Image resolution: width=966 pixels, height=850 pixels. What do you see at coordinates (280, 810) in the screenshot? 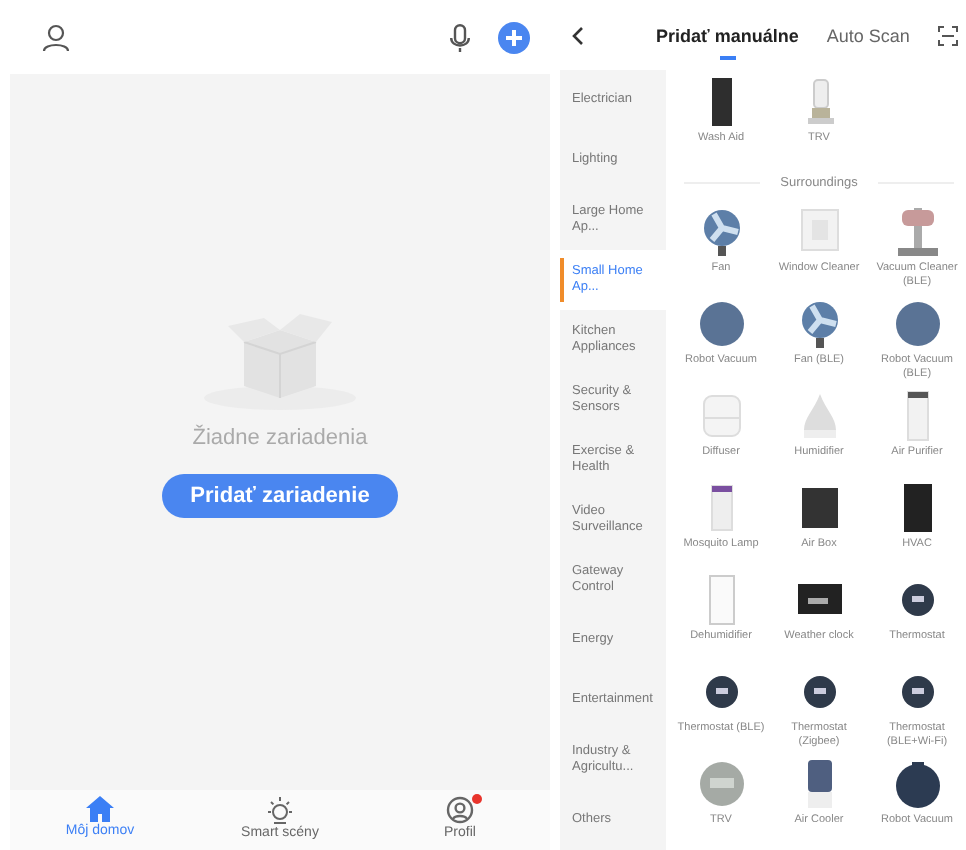
I see `sun-icon` at bounding box center [280, 810].